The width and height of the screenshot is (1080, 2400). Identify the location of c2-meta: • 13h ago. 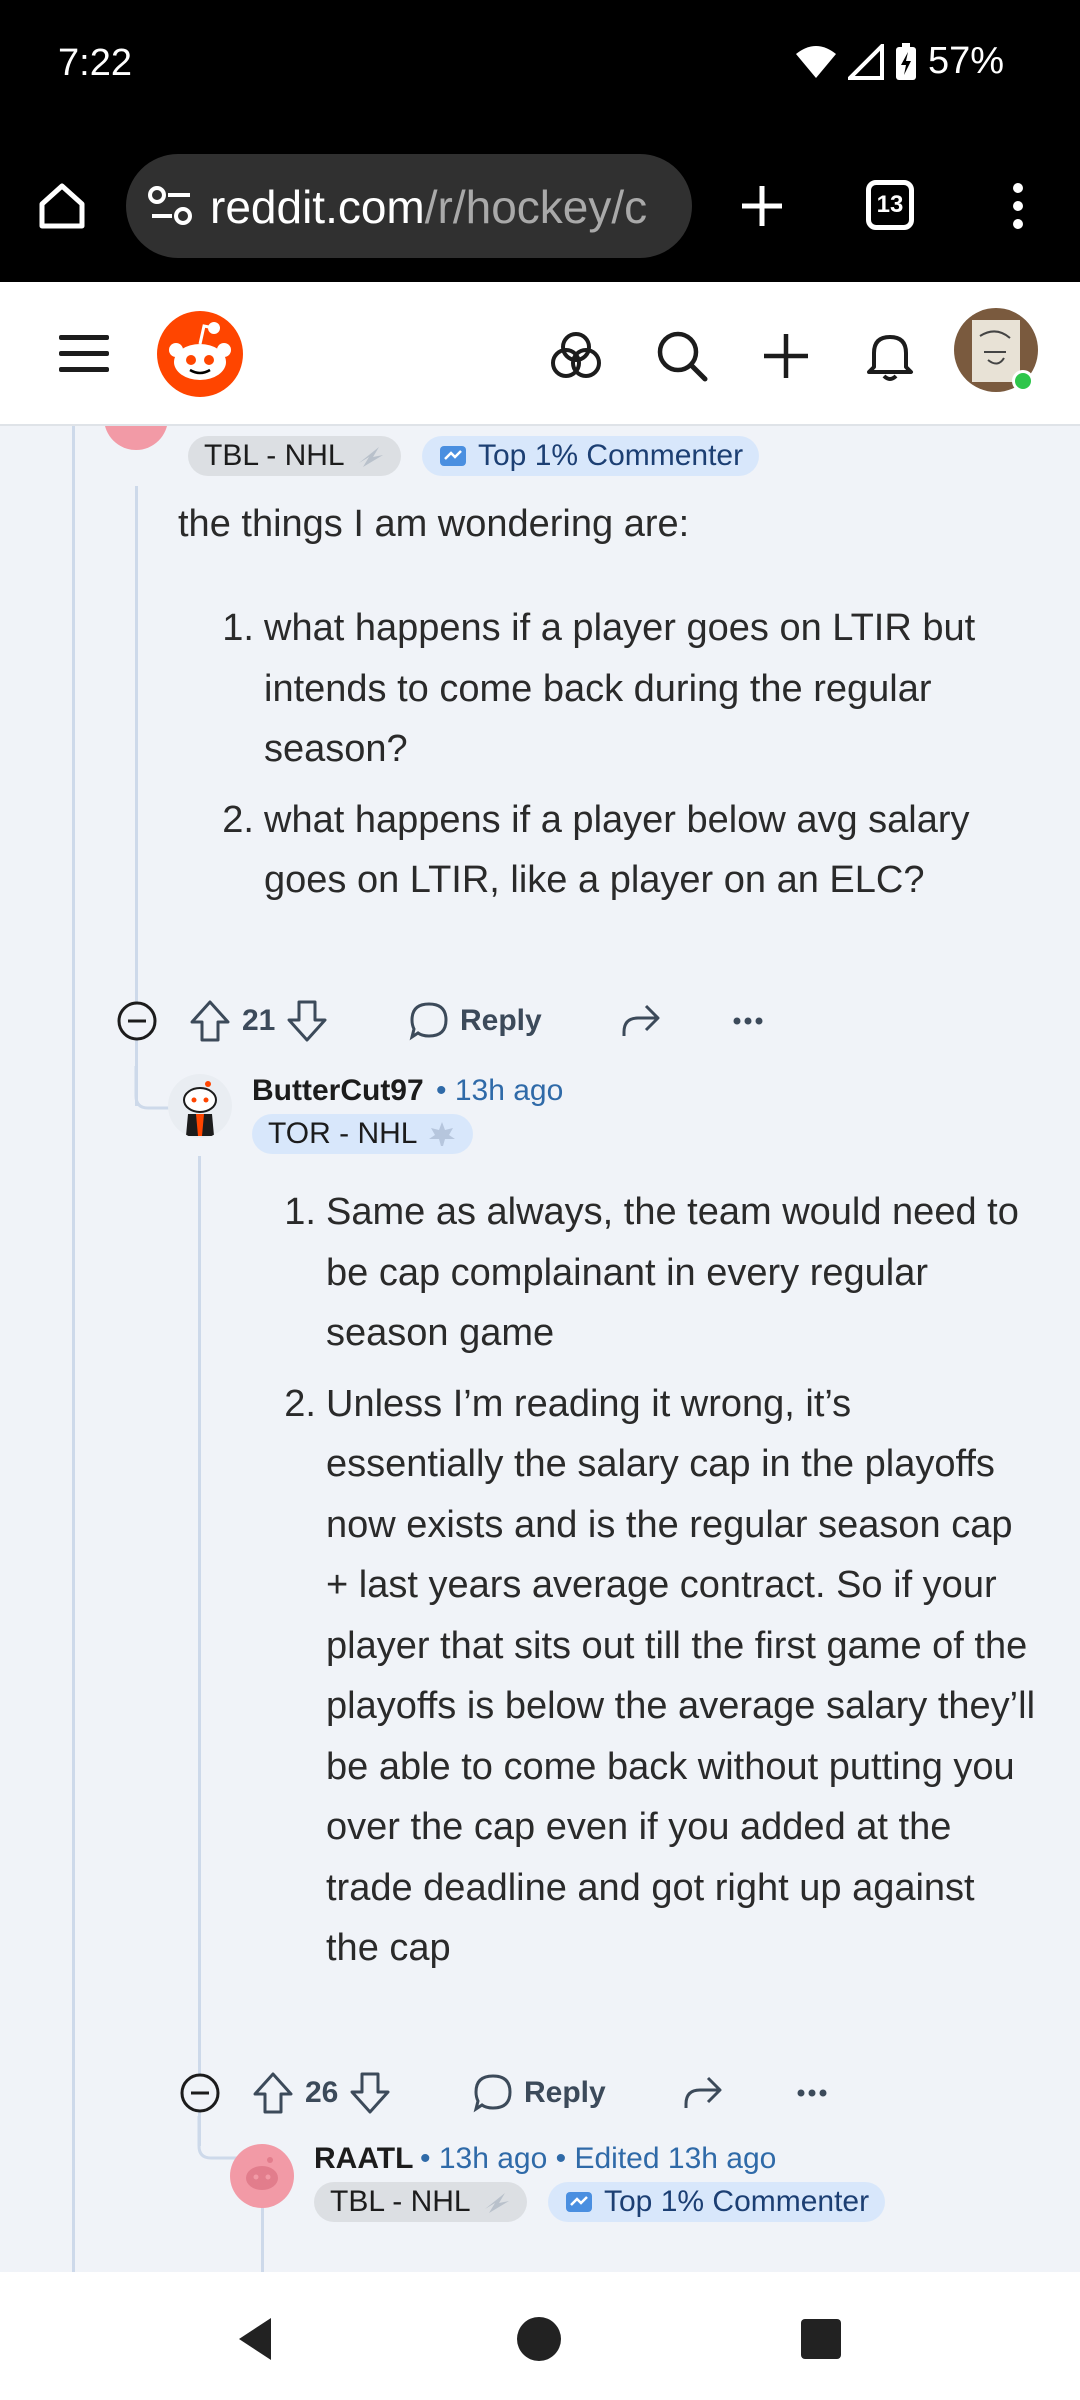
(500, 1090).